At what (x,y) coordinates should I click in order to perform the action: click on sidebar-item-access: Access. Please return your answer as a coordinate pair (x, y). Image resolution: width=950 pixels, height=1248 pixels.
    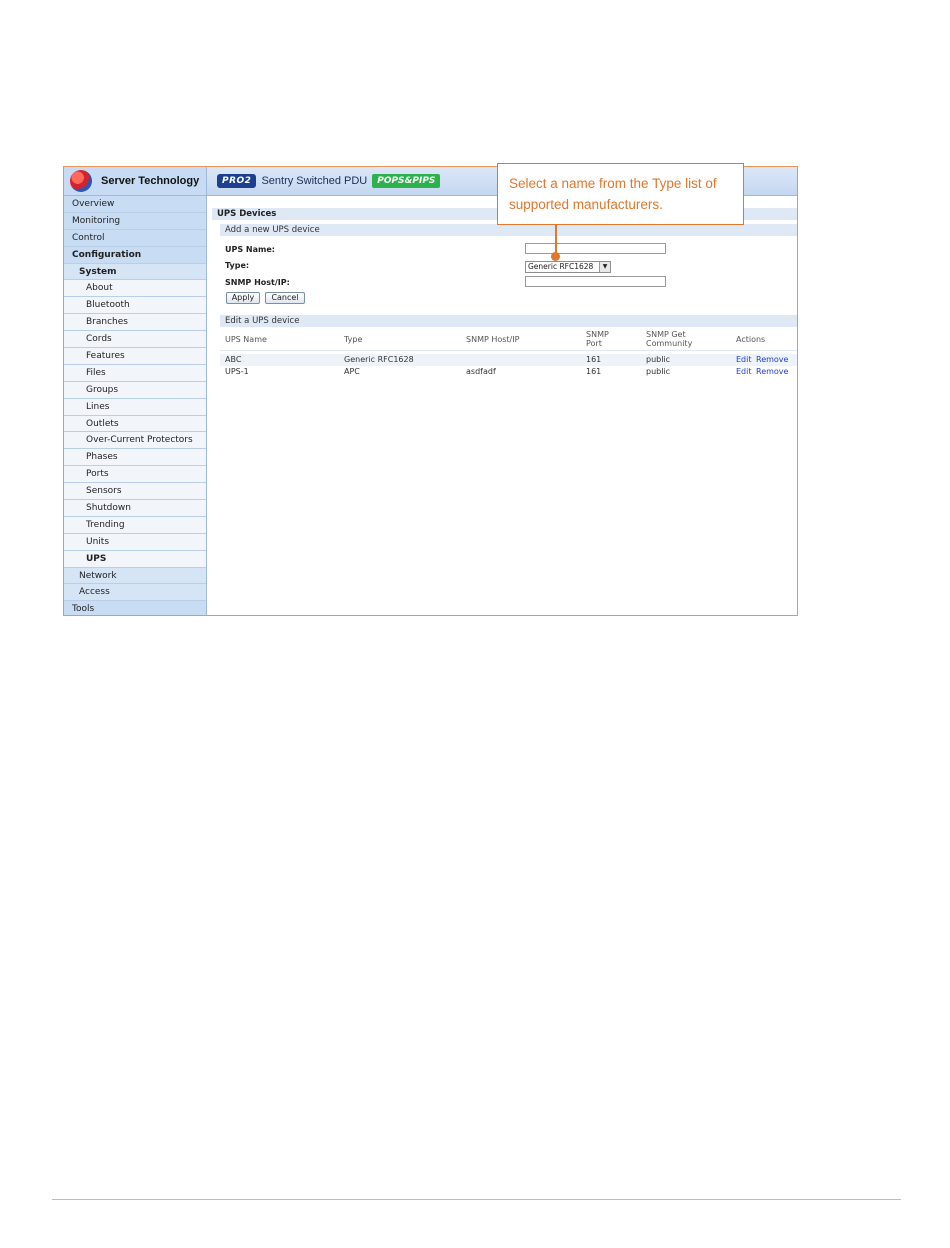
    Looking at the image, I should click on (135, 593).